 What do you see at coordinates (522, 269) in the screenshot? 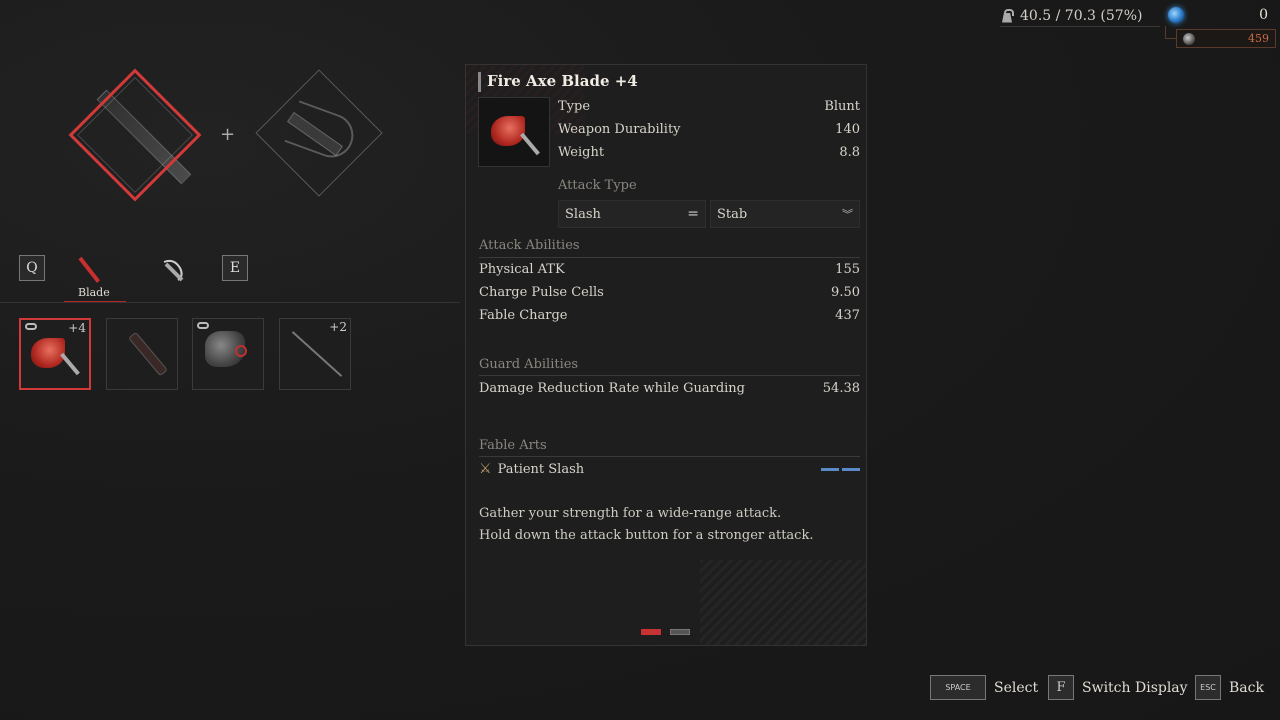
I see `ability-label: Physical ATK` at bounding box center [522, 269].